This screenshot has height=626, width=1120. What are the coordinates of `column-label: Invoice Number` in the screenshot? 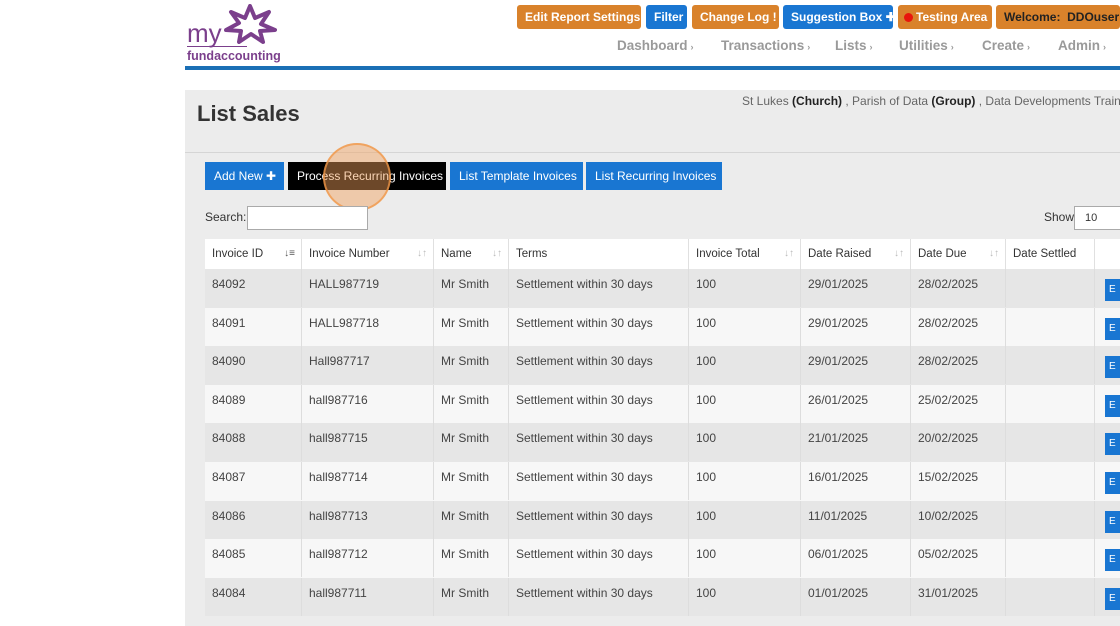 It's located at (349, 254).